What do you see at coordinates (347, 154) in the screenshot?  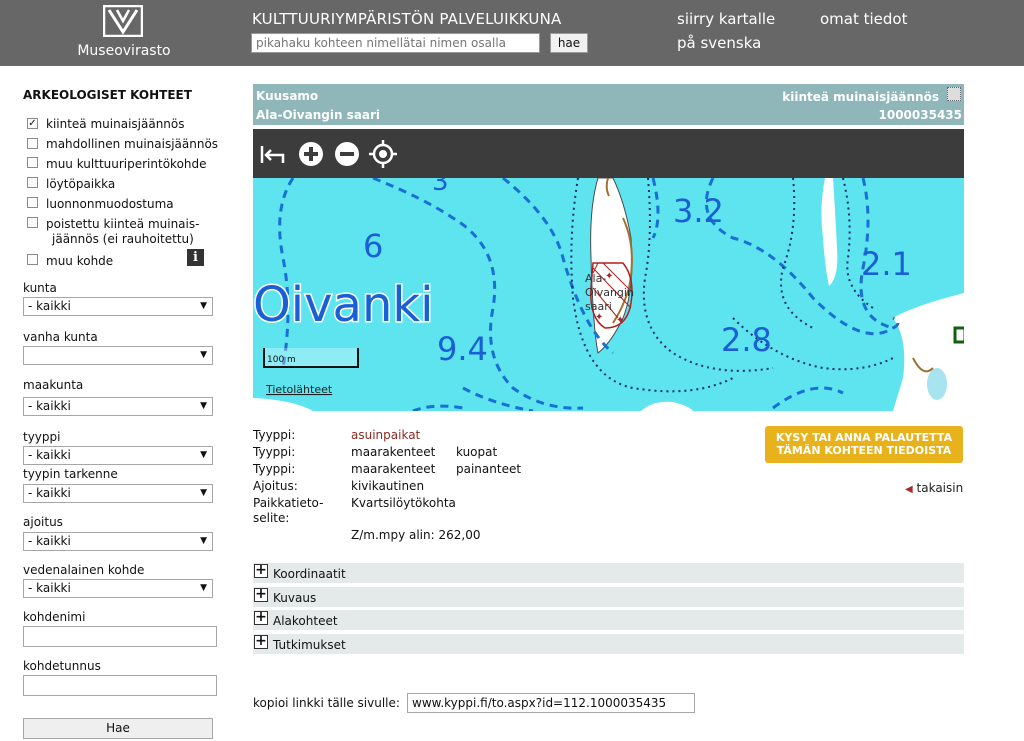 I see `zoom-out-icon` at bounding box center [347, 154].